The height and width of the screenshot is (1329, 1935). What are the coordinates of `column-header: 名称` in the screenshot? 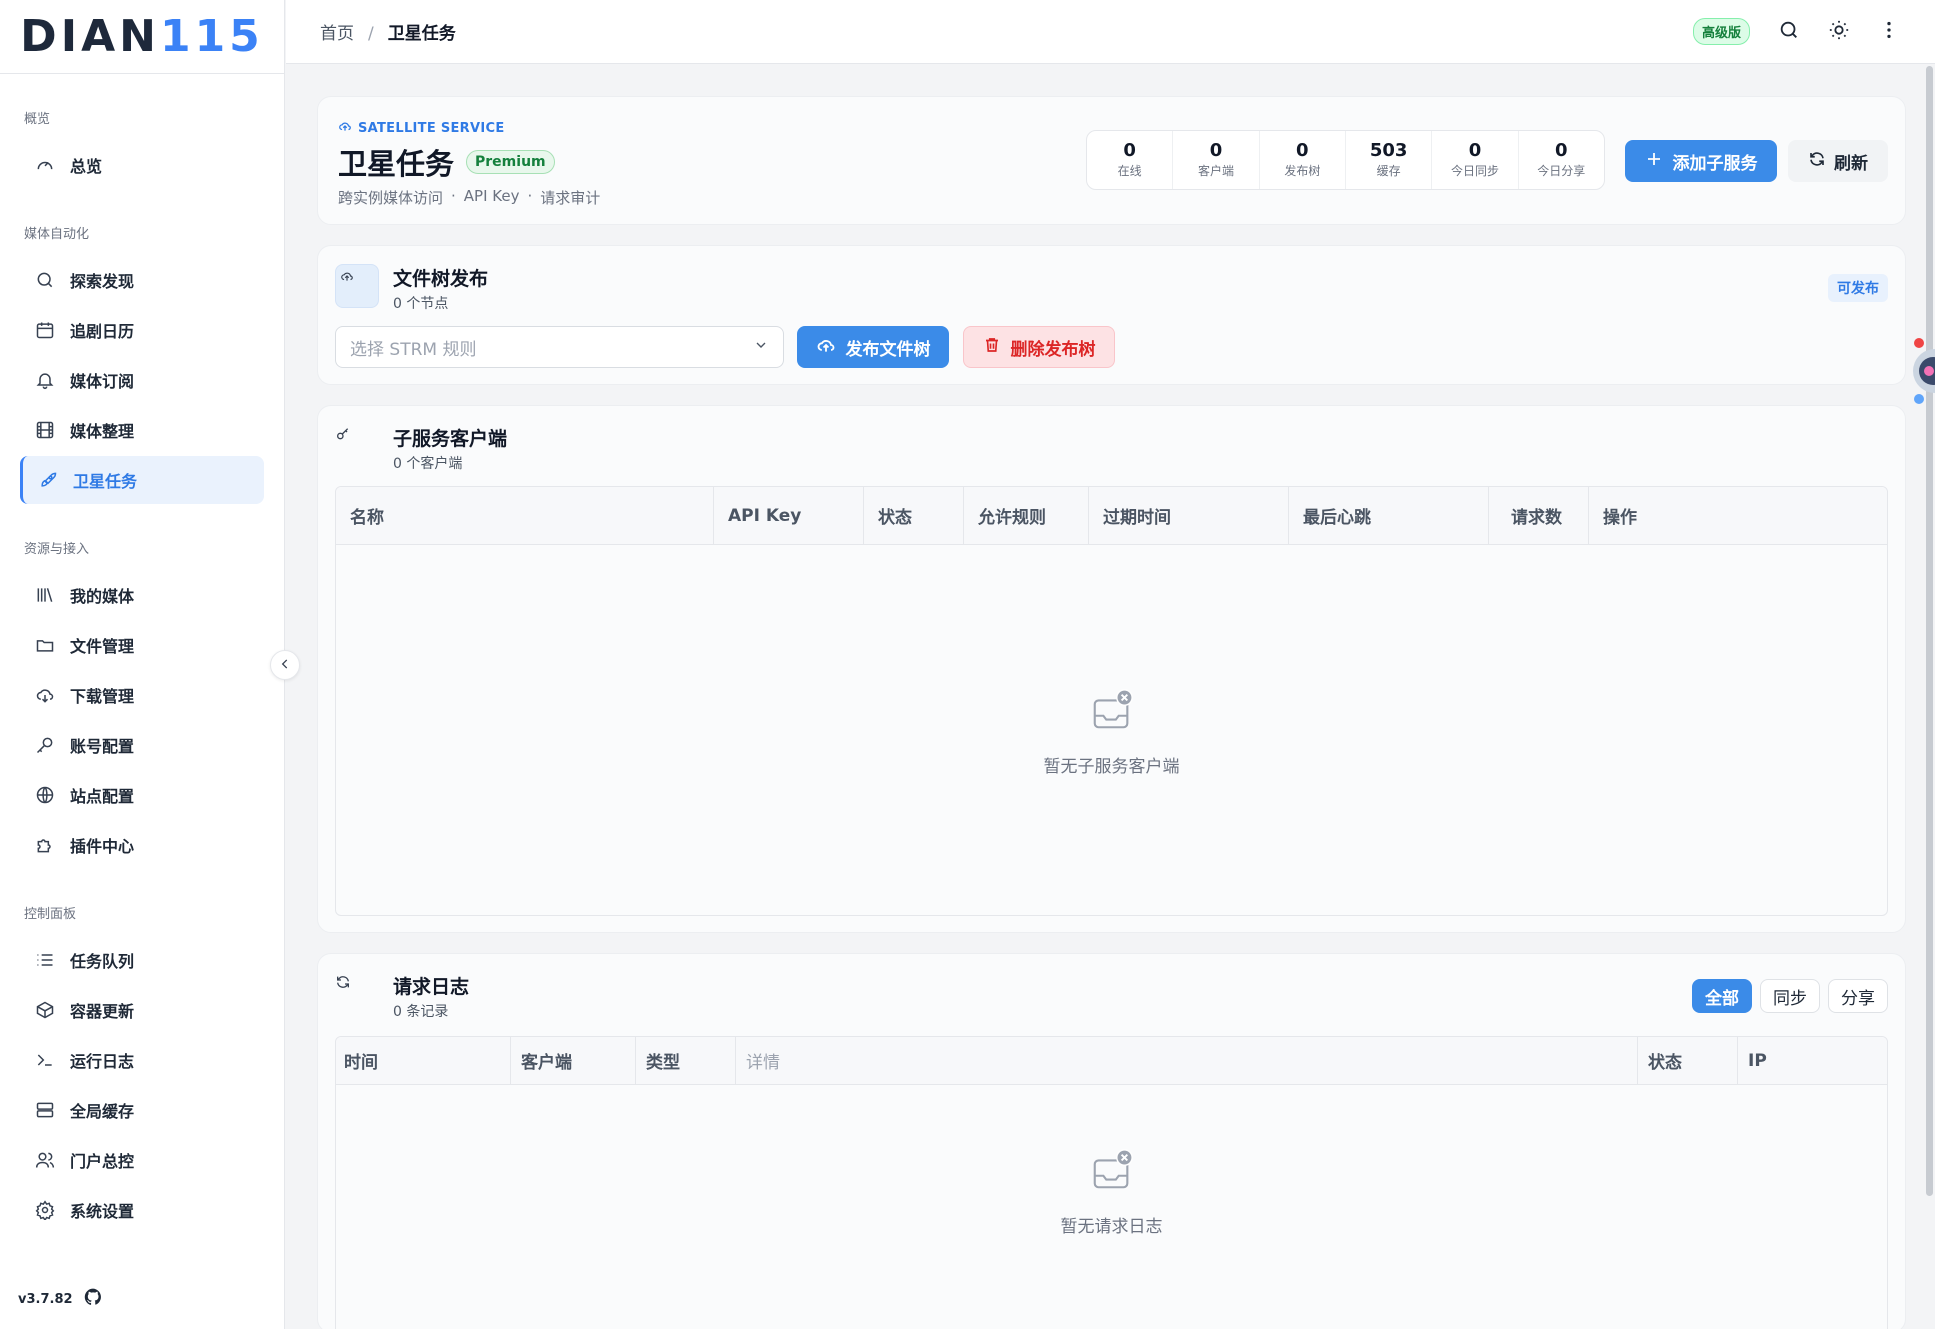 It's located at (525, 515).